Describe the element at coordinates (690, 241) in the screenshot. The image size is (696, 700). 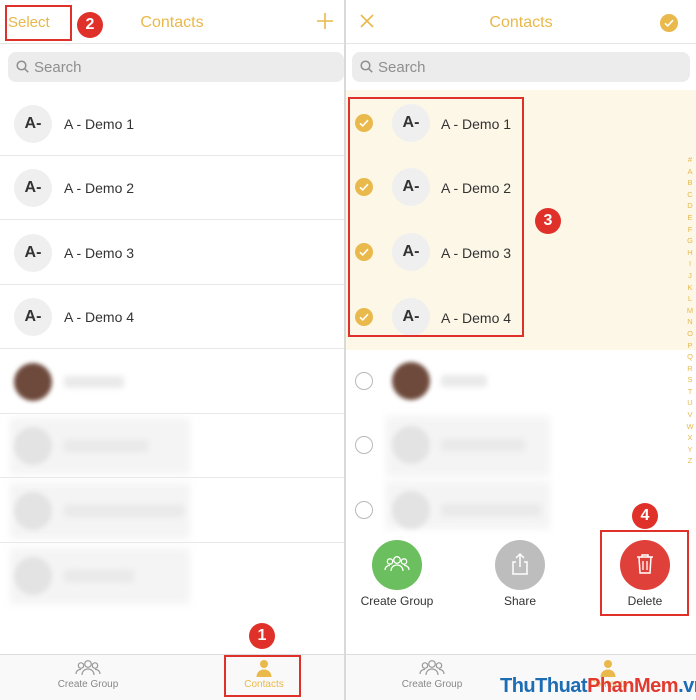
I see `index-letter: G` at that location.